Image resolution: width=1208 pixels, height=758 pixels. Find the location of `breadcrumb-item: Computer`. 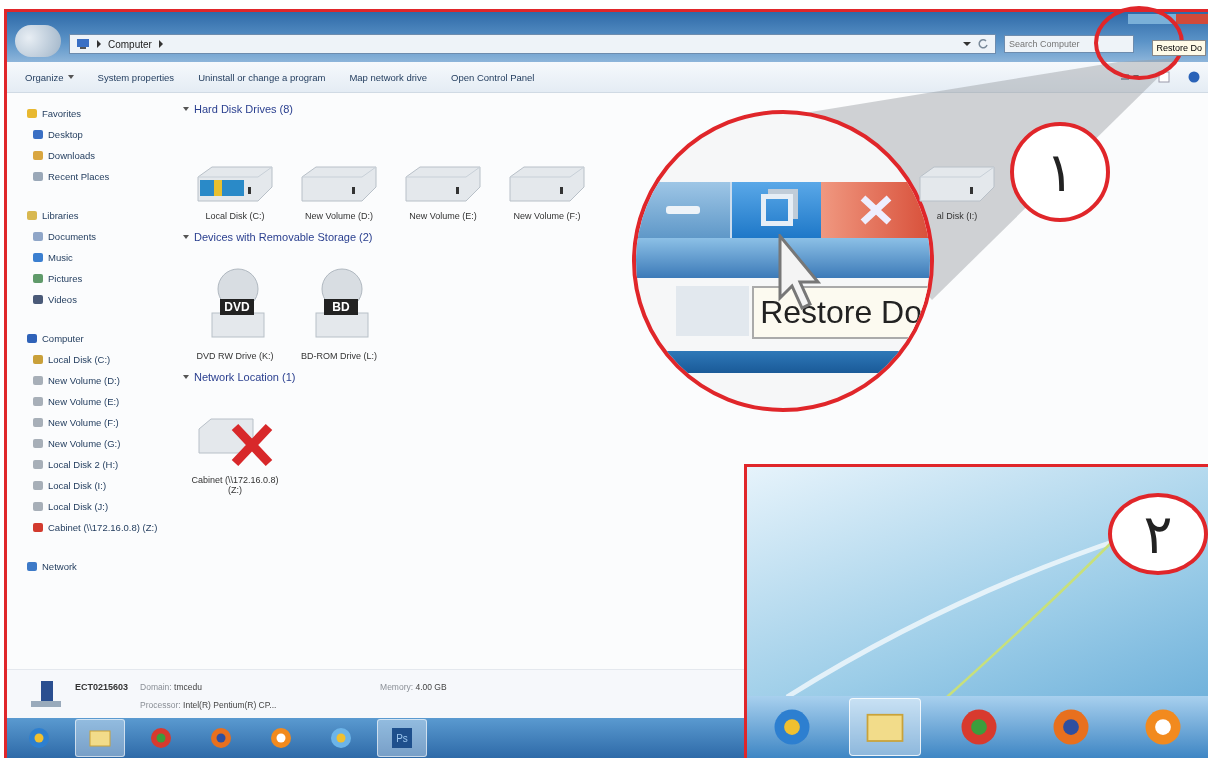

breadcrumb-item: Computer is located at coordinates (130, 44).